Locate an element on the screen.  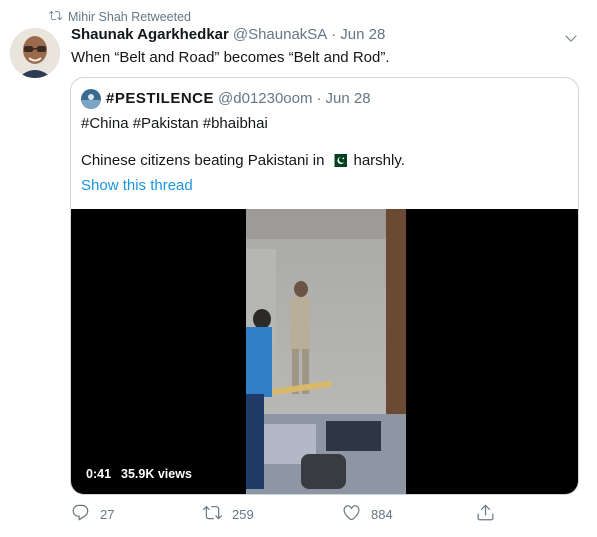
pakistan-flag-icon is located at coordinates (339, 160).